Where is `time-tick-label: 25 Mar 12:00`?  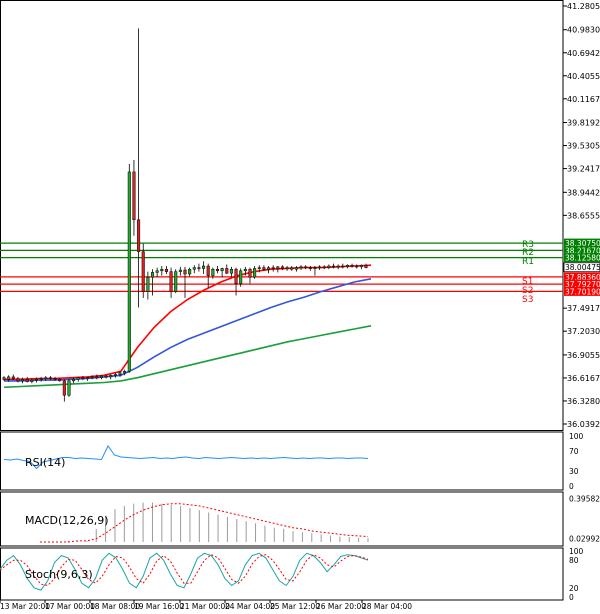 time-tick-label: 25 Mar 12:00 is located at coordinates (295, 606).